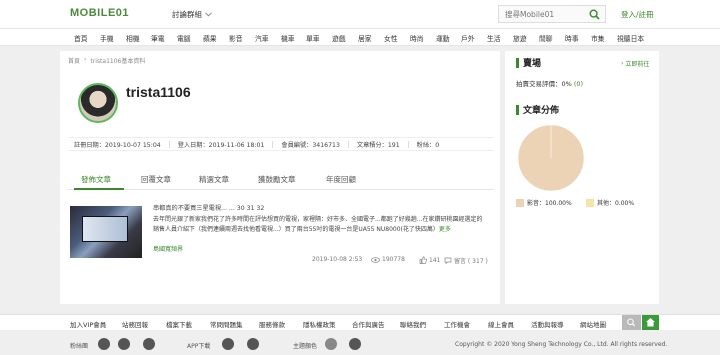 The image size is (720, 355). What do you see at coordinates (544, 14) in the screenshot?
I see `search-input` at bounding box center [544, 14].